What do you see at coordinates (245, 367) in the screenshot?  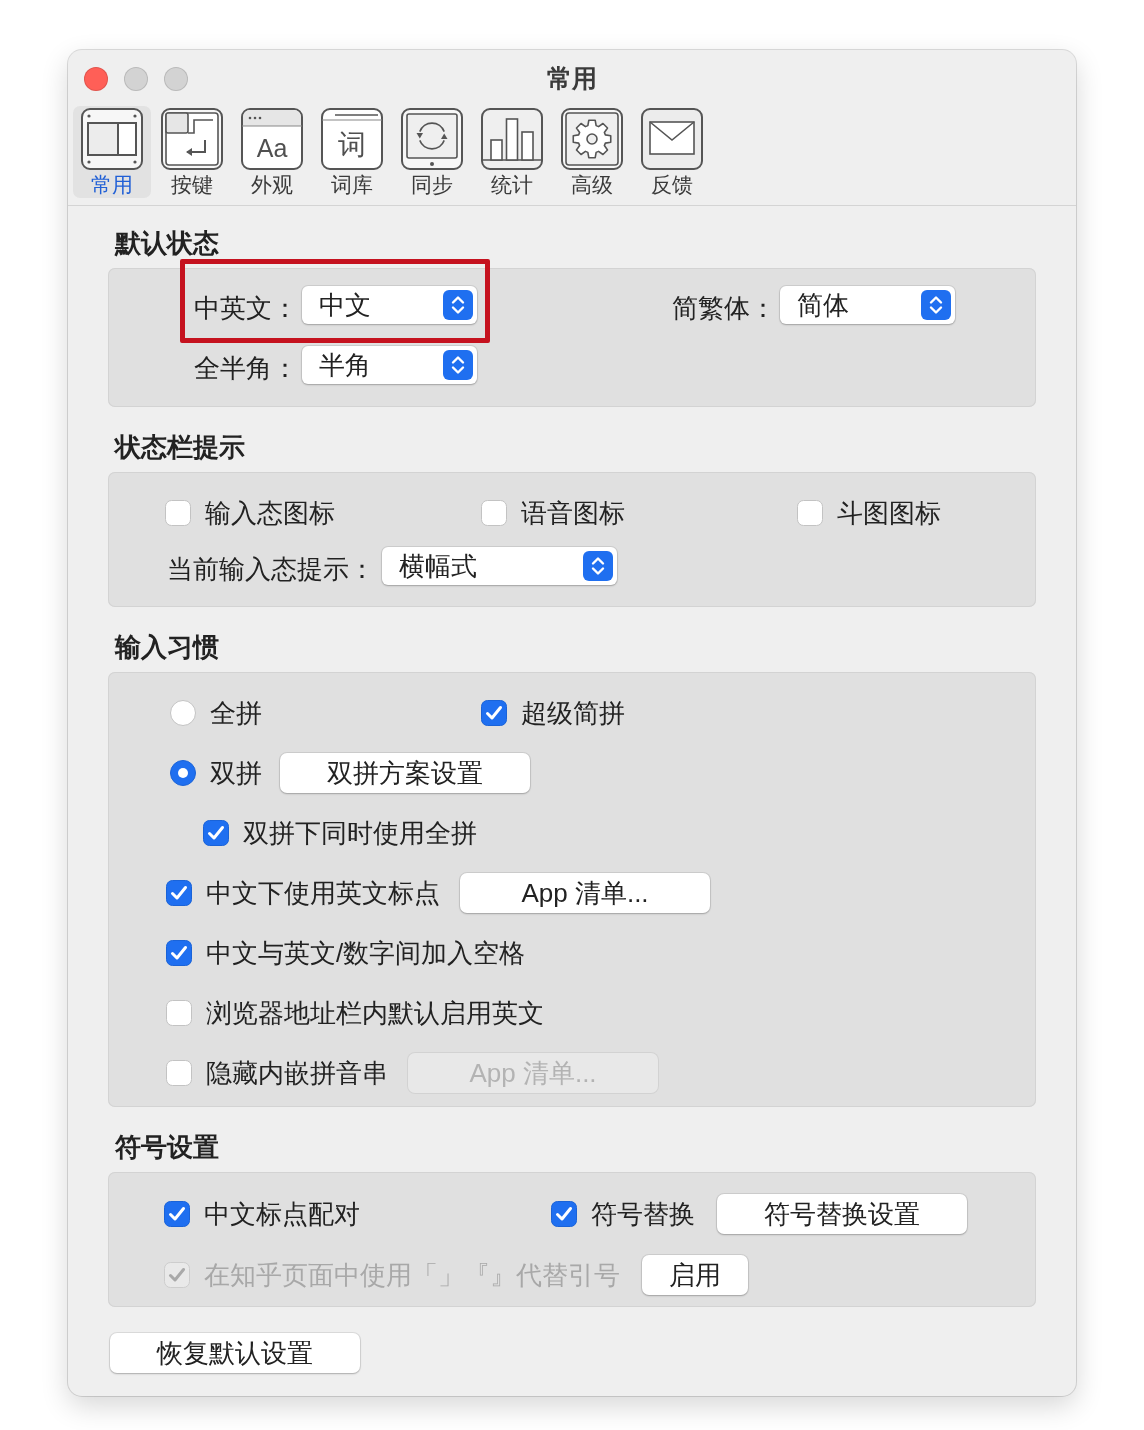 I see `field-label: 全半角：` at bounding box center [245, 367].